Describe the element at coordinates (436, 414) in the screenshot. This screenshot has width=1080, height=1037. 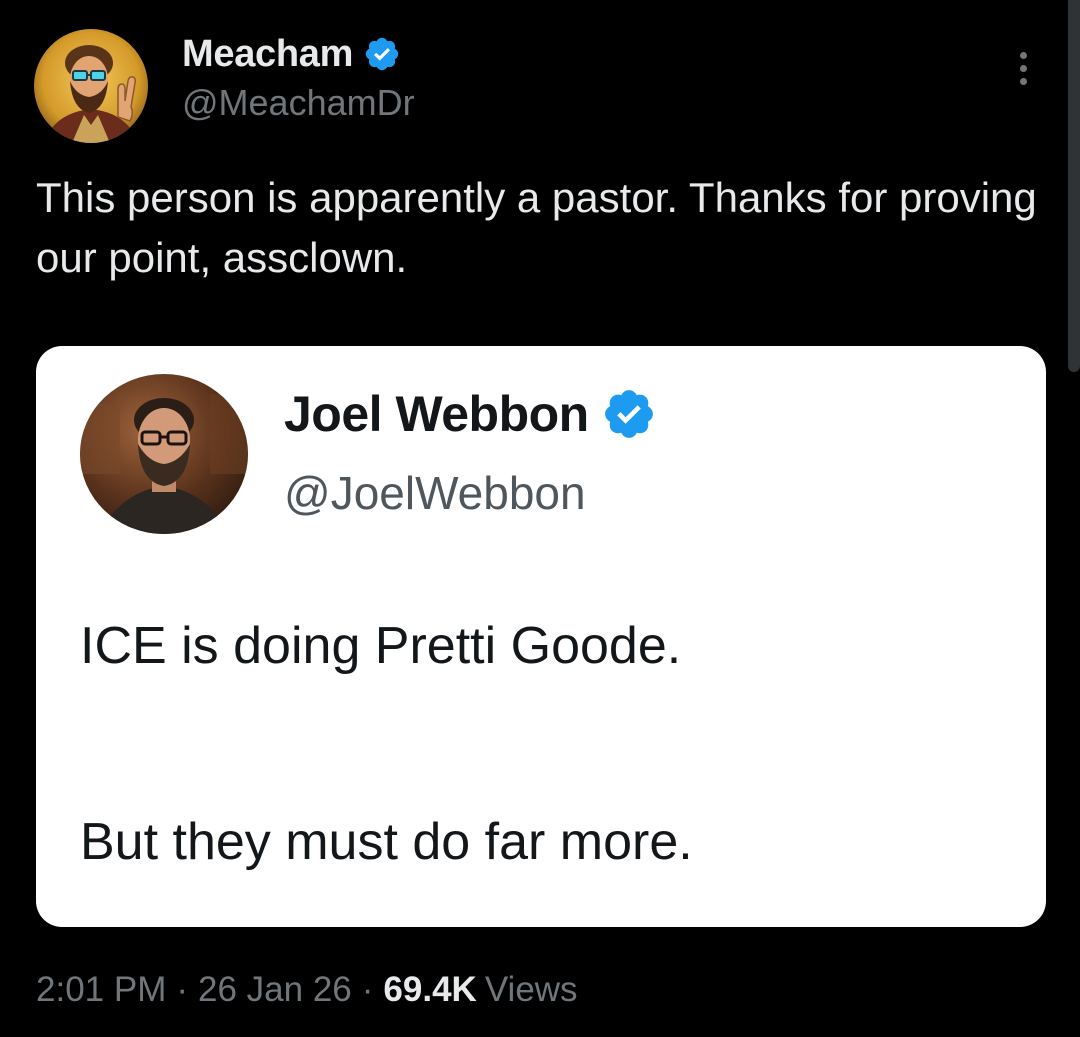
I see `quoted-author-name: Joel Webbon` at that location.